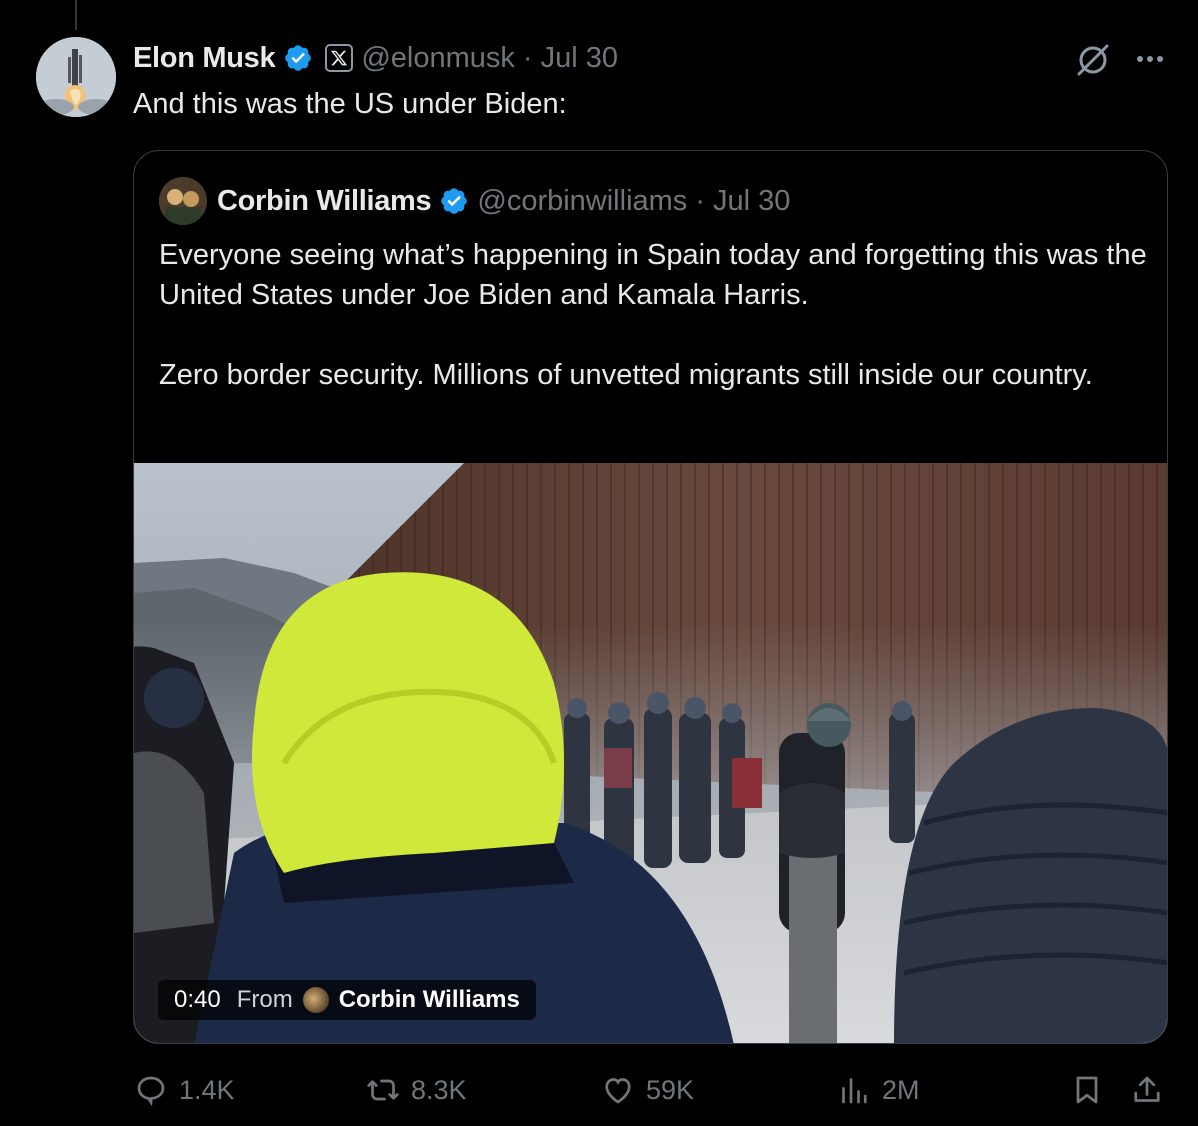  Describe the element at coordinates (579, 58) in the screenshot. I see `post-date: Jul 30` at that location.